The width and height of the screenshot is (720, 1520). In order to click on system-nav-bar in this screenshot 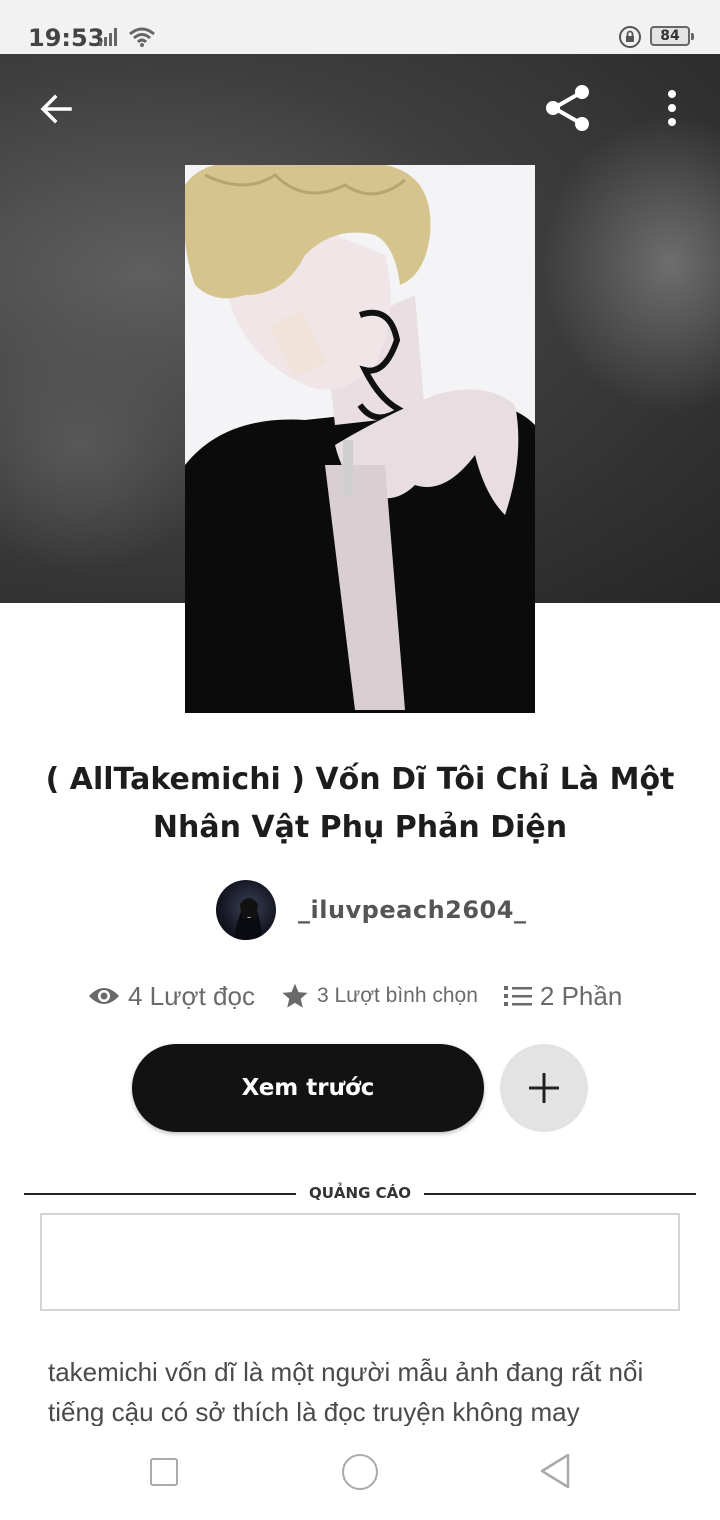, I will do `click(360, 1473)`.